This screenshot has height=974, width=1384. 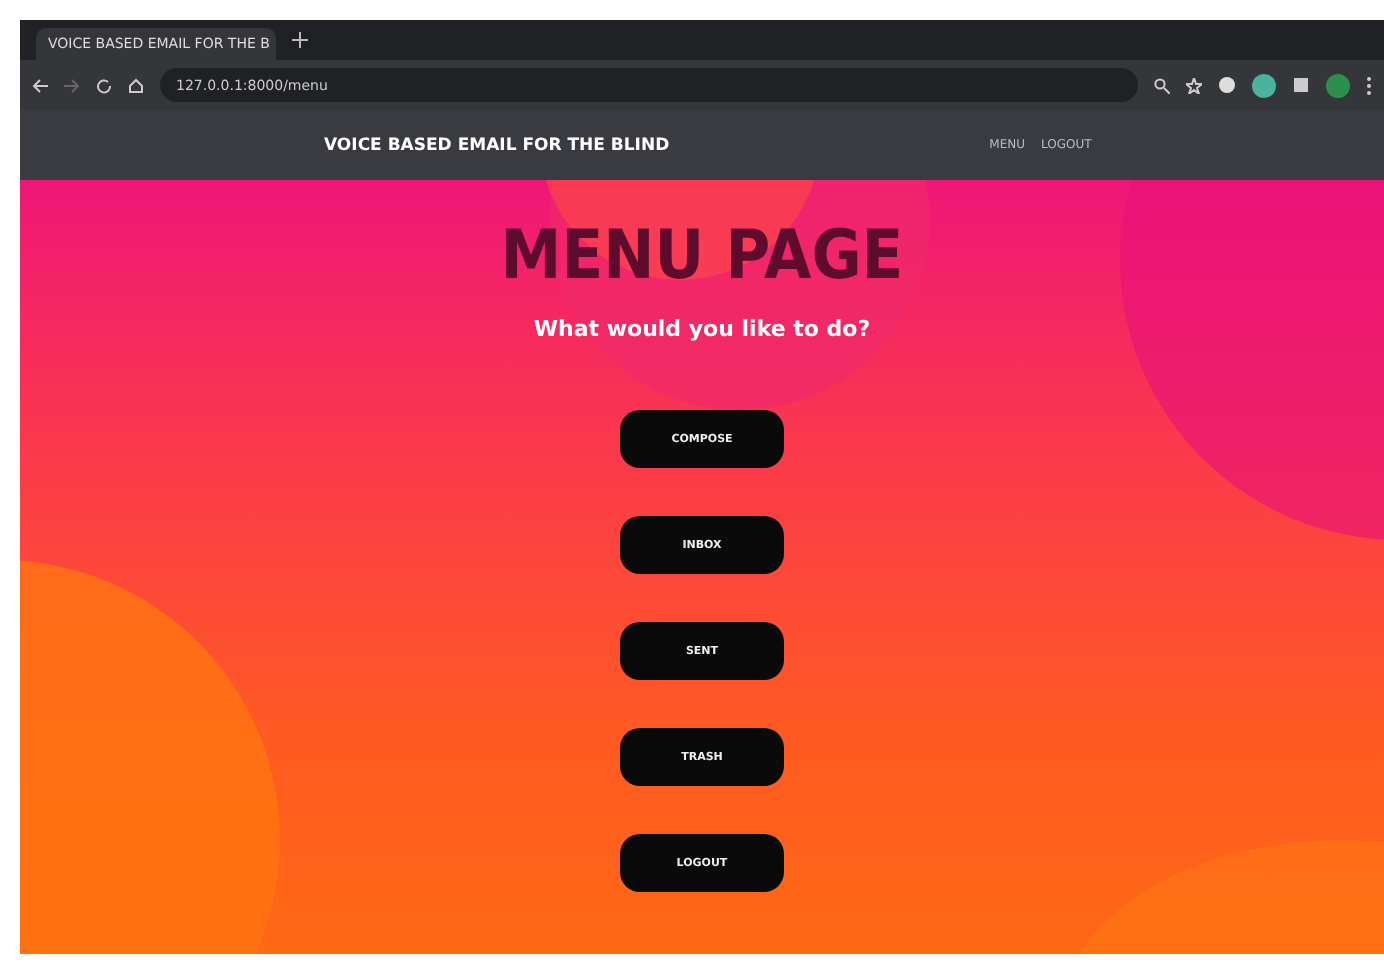 I want to click on new-tab-icon, so click(x=300, y=40).